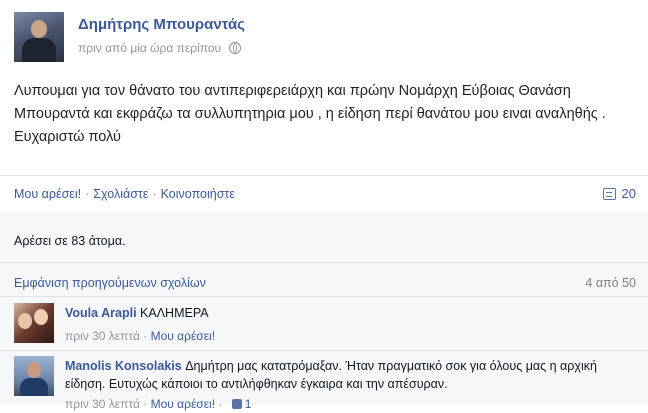 This screenshot has width=648, height=413. Describe the element at coordinates (149, 48) in the screenshot. I see `post-timestamp: πριν από μία ώρα περίπου` at that location.